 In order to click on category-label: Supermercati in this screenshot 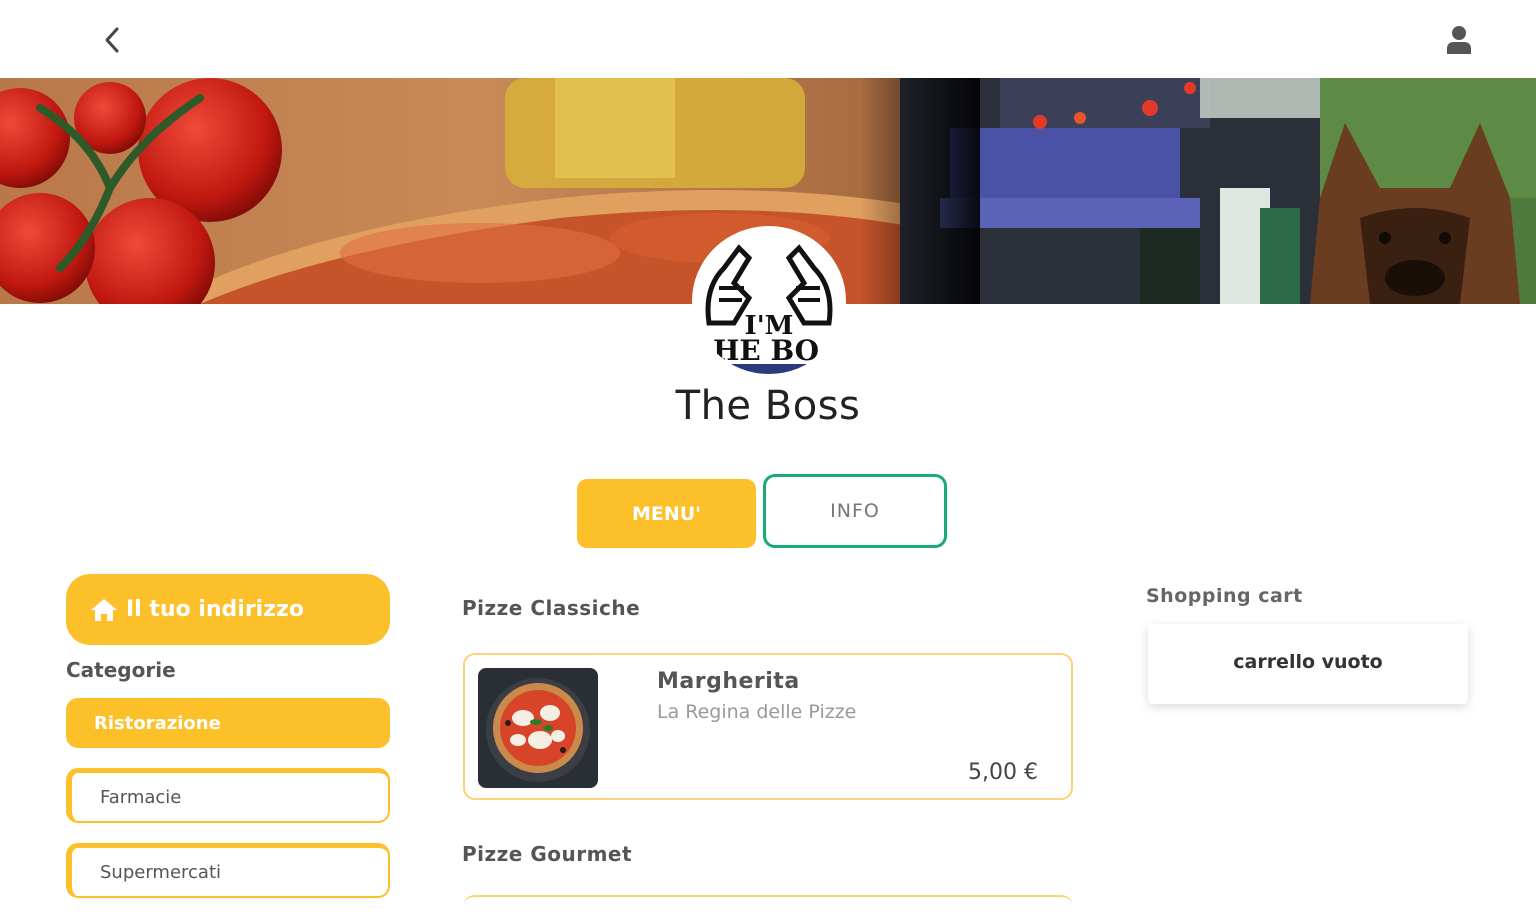, I will do `click(161, 872)`.